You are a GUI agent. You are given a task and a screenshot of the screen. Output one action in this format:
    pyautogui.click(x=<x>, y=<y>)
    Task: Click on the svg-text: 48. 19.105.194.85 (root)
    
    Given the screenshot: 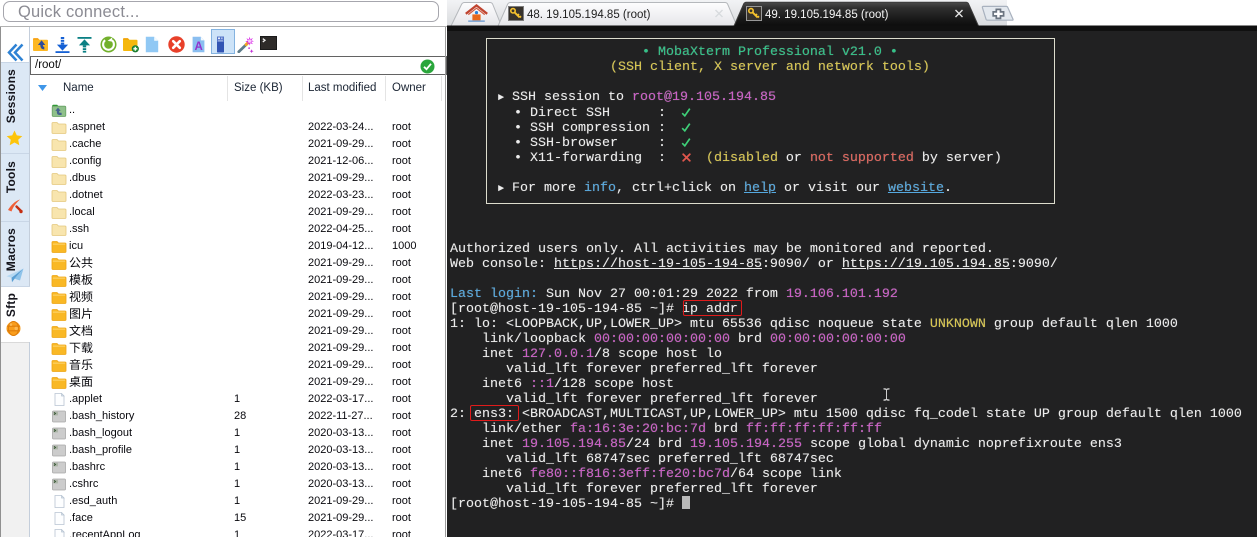 What is the action you would take?
    pyautogui.click(x=589, y=15)
    